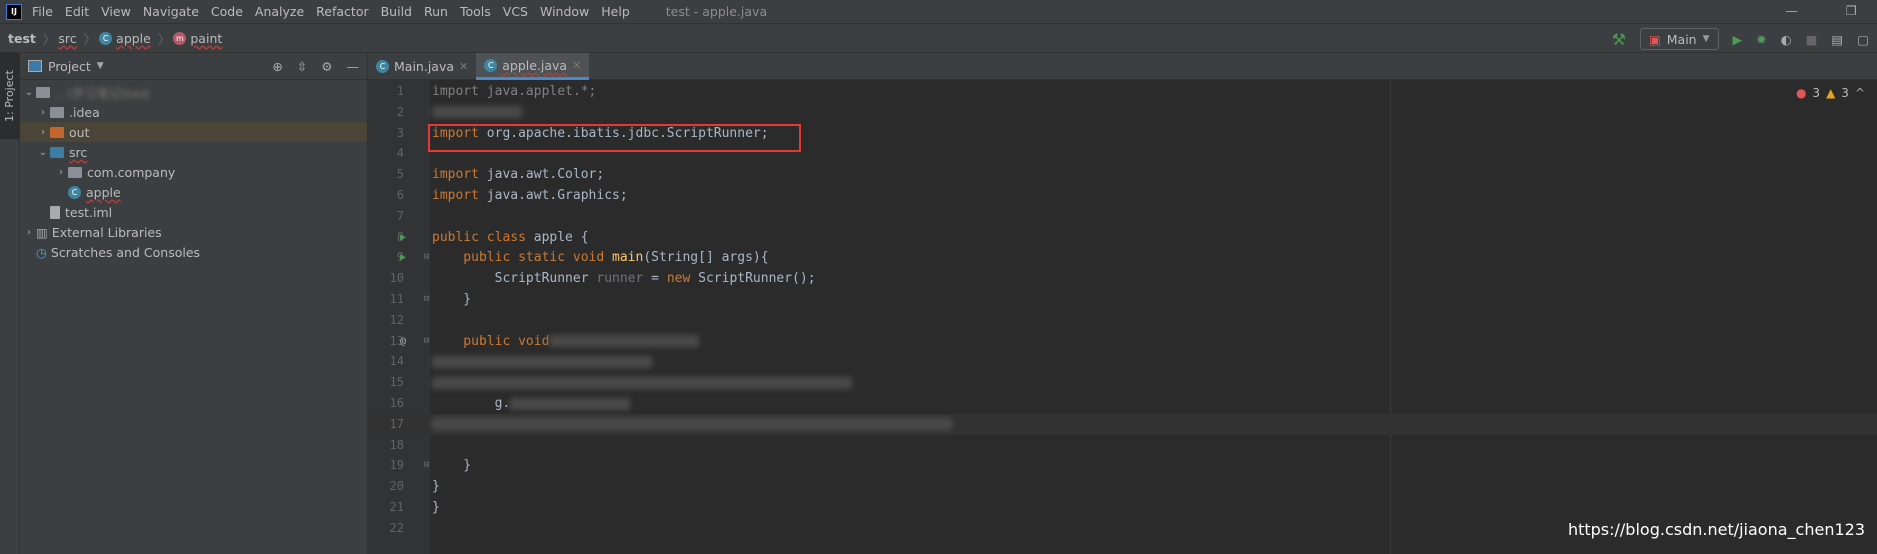  What do you see at coordinates (193, 172) in the screenshot?
I see `tree-item-com-company: › com.company` at bounding box center [193, 172].